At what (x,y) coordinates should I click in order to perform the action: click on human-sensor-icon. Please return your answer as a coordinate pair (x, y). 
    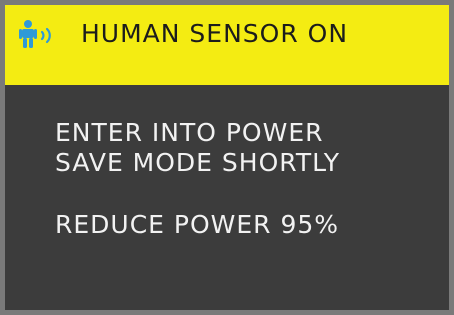
    Looking at the image, I should click on (35, 34).